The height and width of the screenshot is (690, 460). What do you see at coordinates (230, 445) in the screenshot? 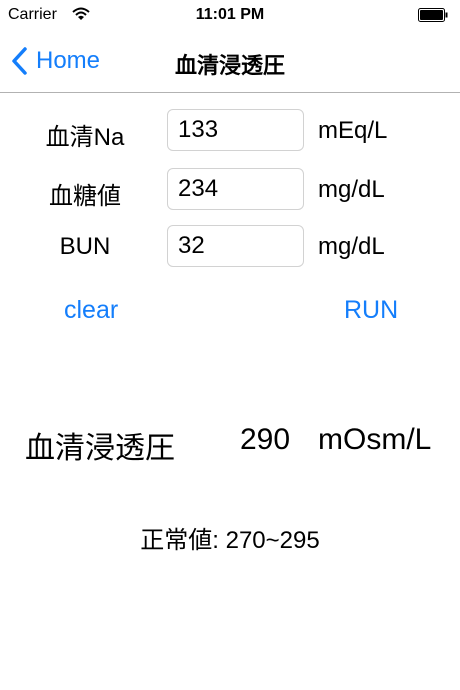
I see `result-row: 血清浸透圧 290 mOsm/L` at bounding box center [230, 445].